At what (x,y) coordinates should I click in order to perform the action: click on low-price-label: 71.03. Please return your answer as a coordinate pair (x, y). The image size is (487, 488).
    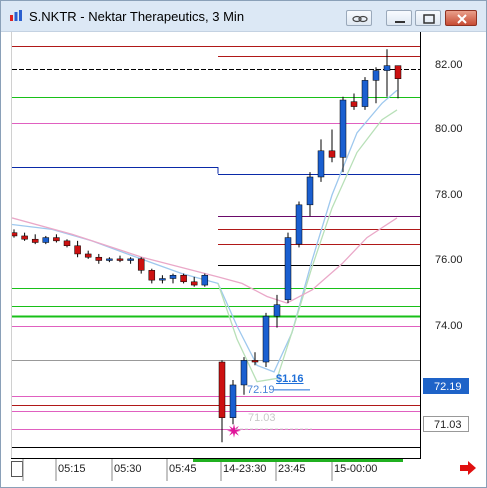
    Looking at the image, I should click on (262, 418).